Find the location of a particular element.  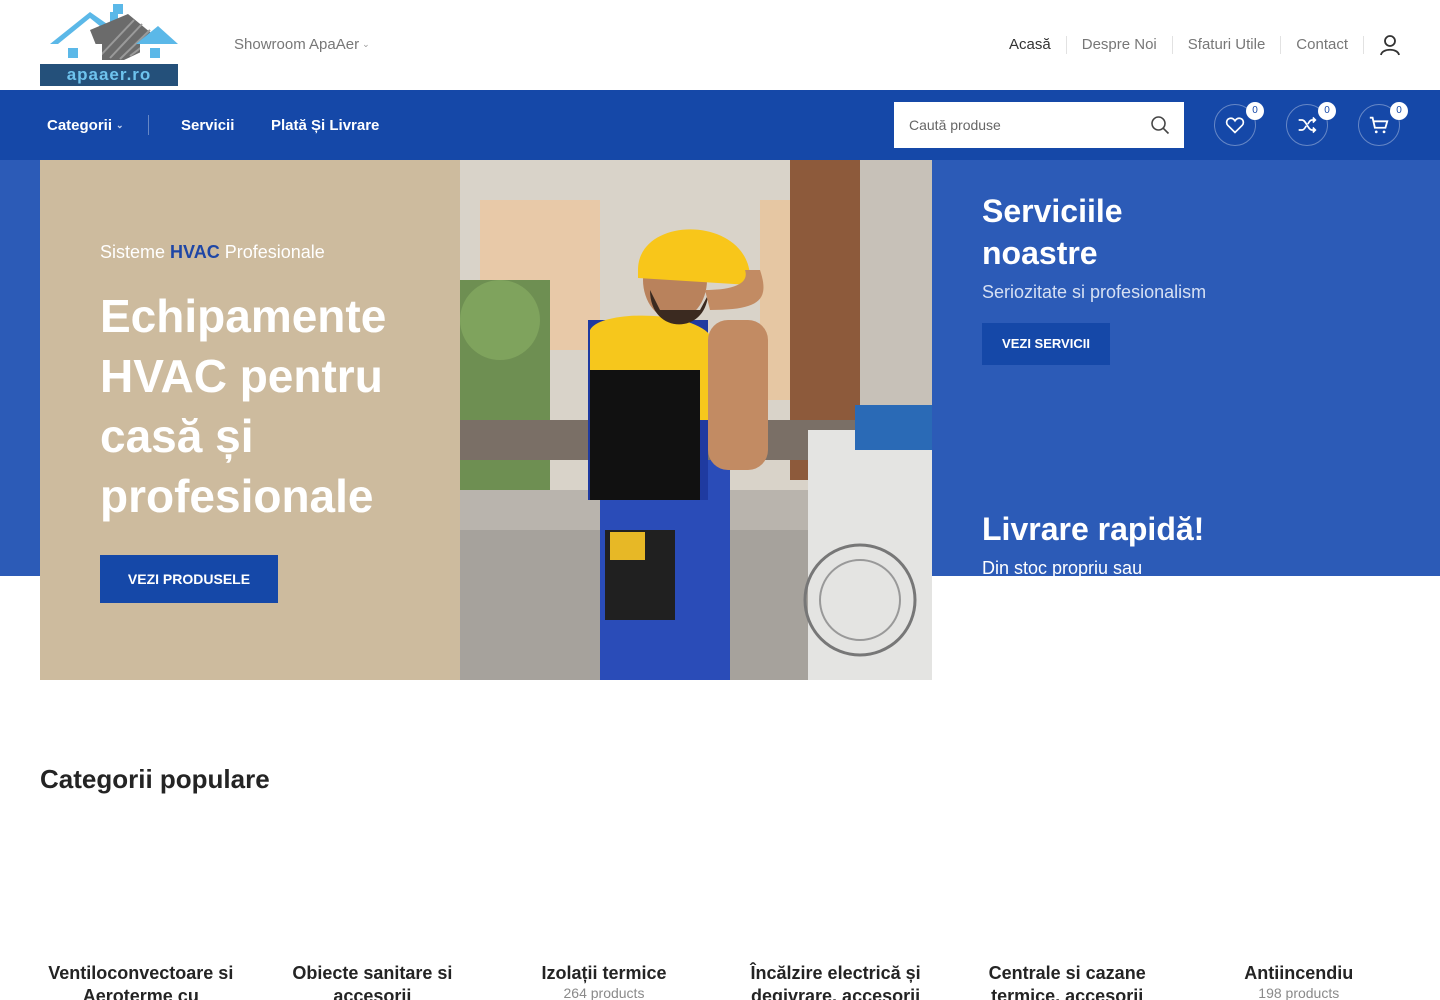

top-nav: Acasă Despre Noi Sfaturi Utile Contact is located at coordinates (1179, 45).